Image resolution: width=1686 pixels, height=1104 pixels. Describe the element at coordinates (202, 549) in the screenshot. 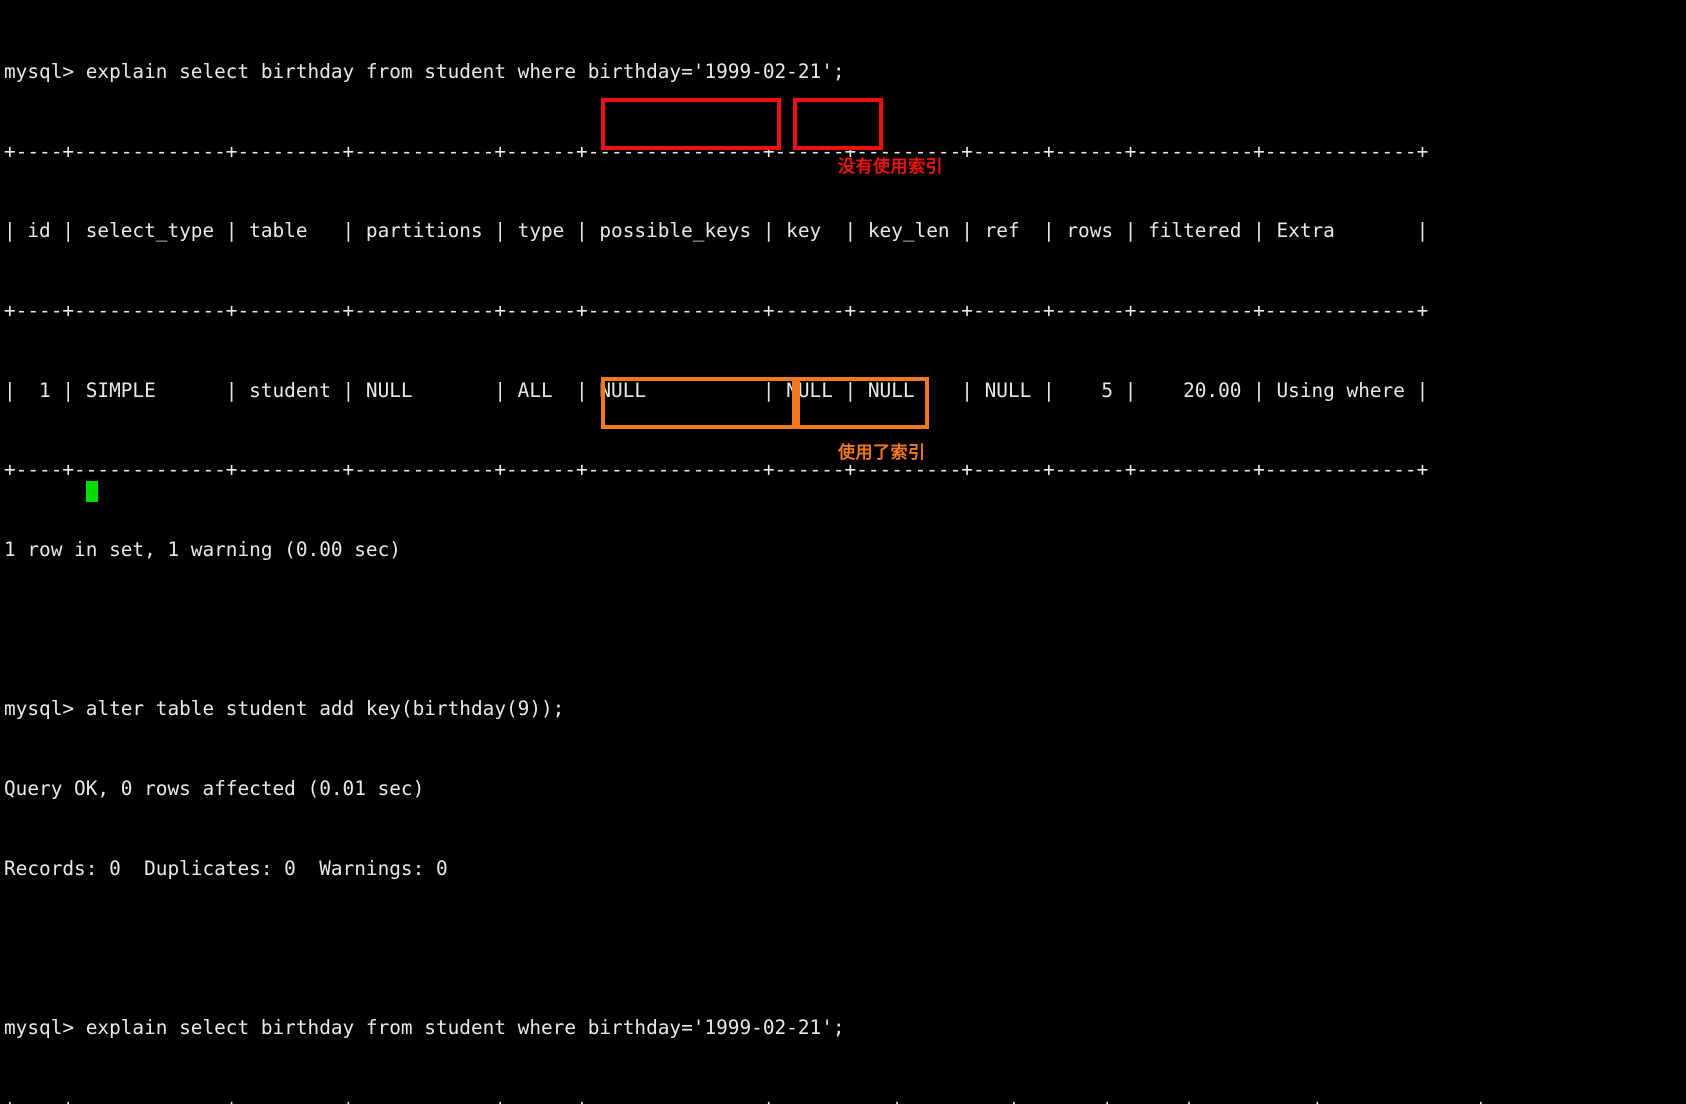

I see `terminal-line: 1 row in set, 1 warning (0.00 sec)` at that location.